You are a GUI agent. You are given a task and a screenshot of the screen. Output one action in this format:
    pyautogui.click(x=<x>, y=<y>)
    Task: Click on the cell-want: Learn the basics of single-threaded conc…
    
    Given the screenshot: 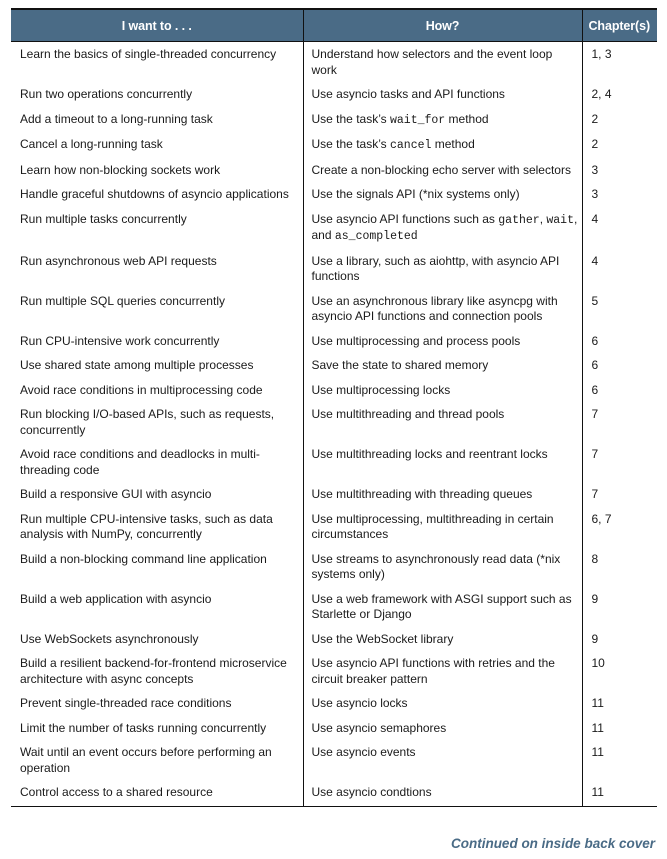 What is the action you would take?
    pyautogui.click(x=148, y=54)
    